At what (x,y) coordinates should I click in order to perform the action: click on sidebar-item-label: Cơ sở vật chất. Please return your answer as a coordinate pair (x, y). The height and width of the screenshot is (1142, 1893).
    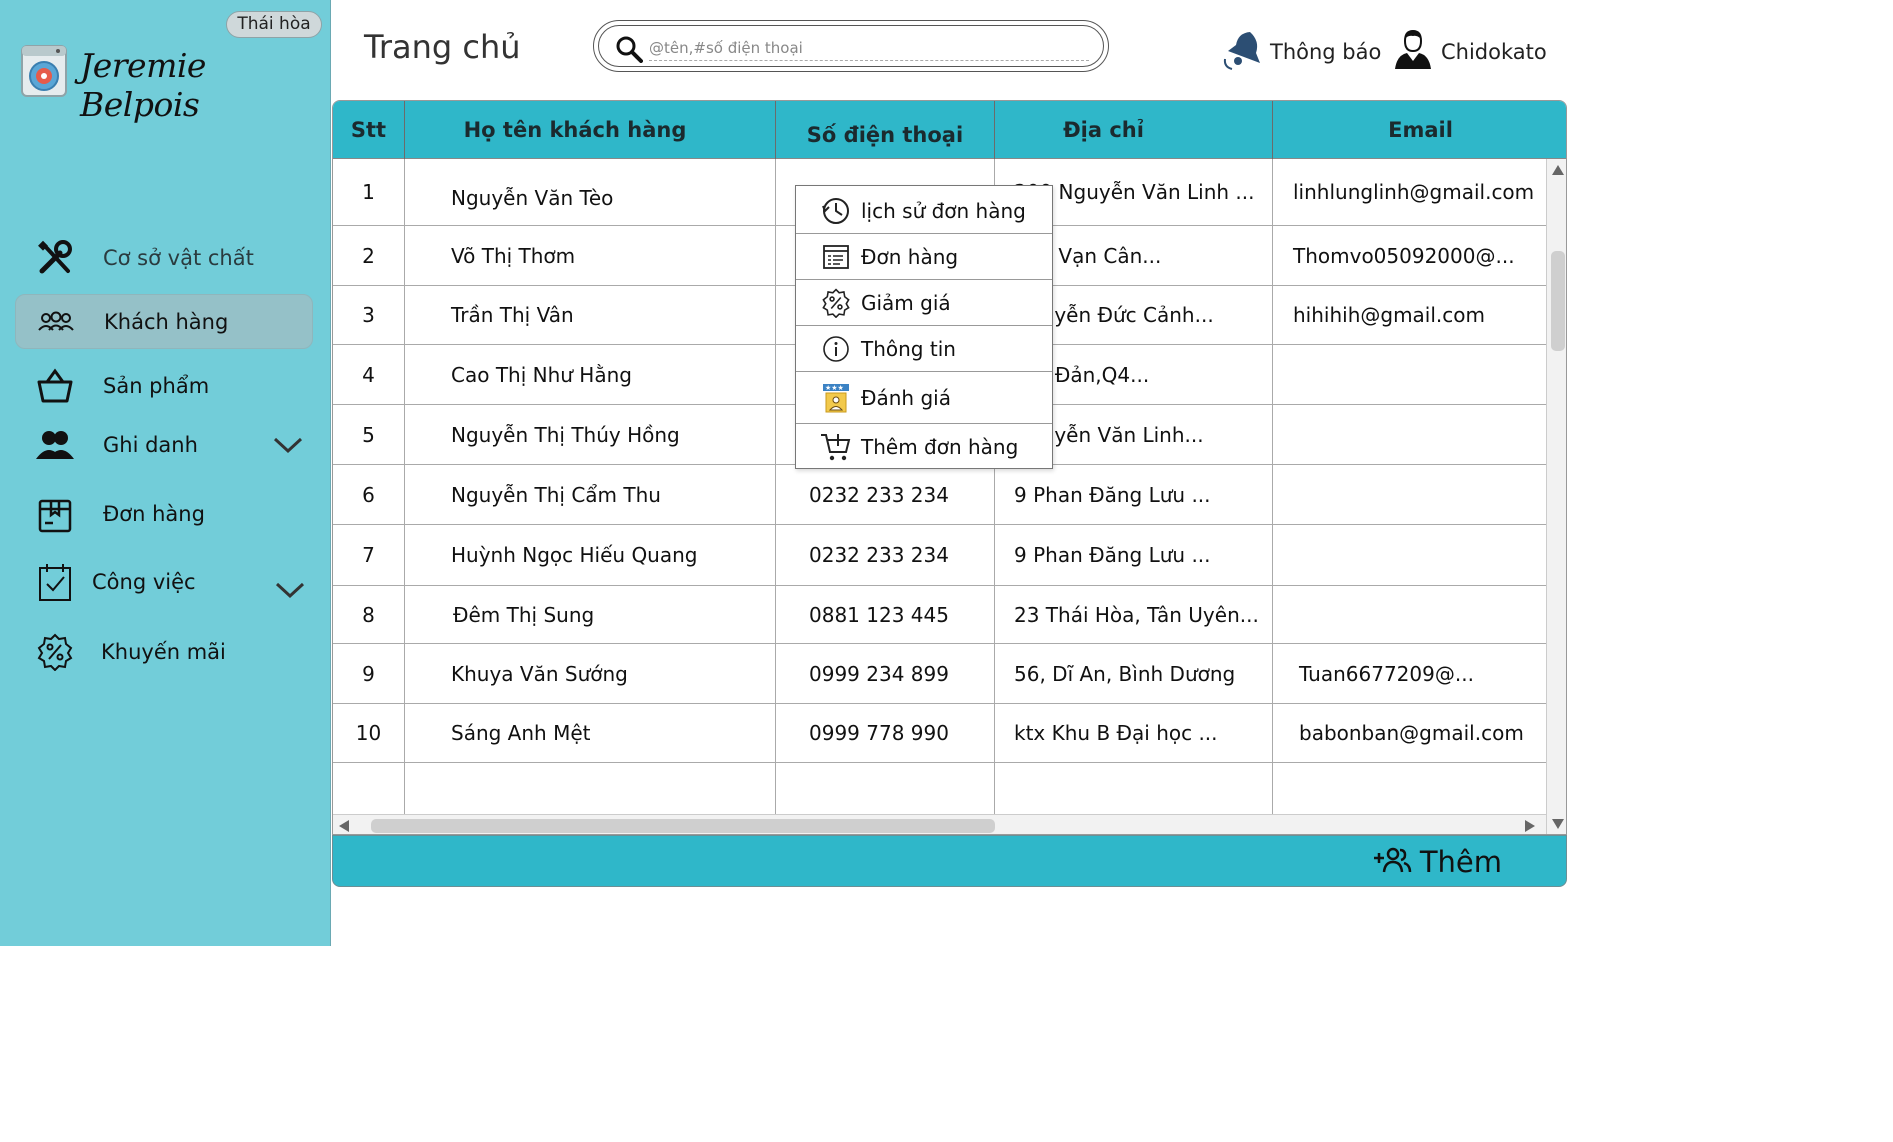
    Looking at the image, I should click on (178, 257).